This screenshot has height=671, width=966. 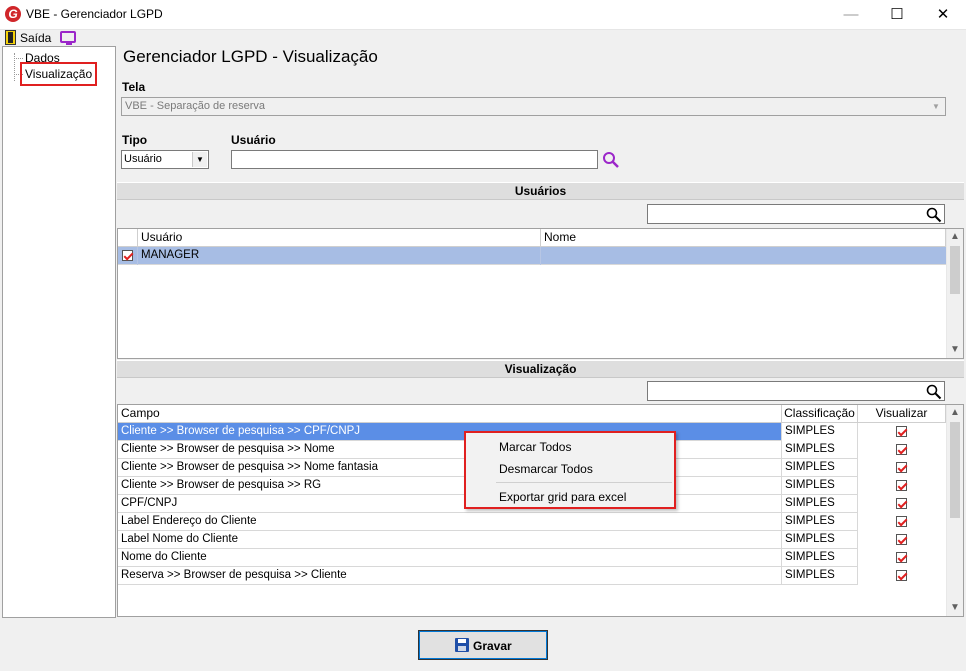 I want to click on menu-item-marcar-todos: Marcar Todos, so click(x=535, y=447).